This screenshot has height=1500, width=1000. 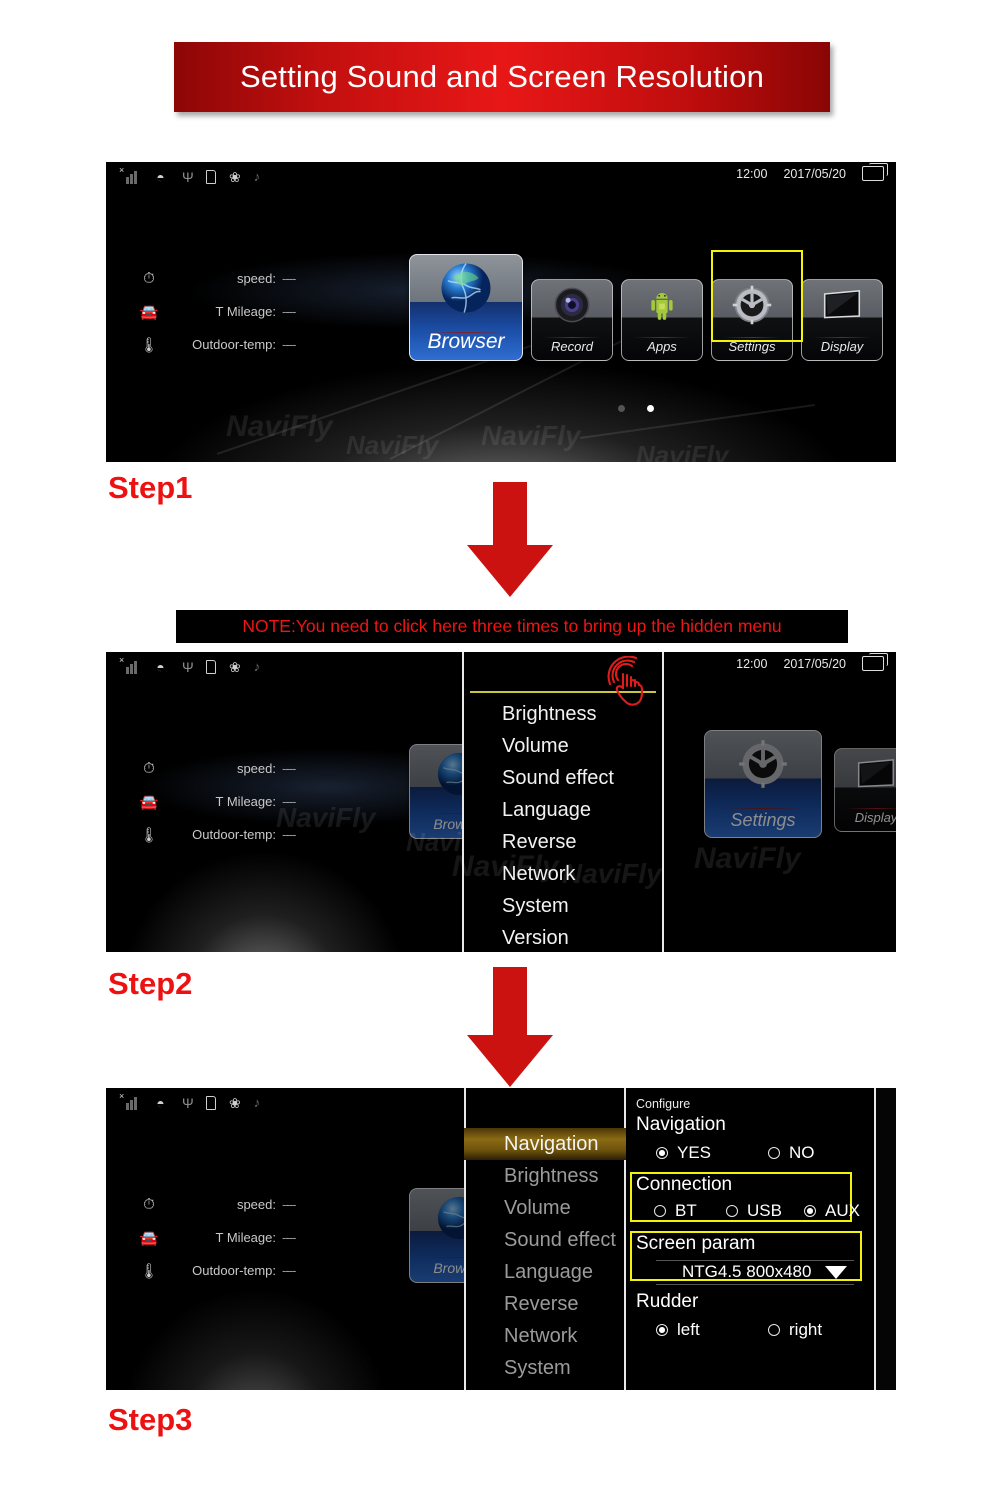 I want to click on hidden-menu-item-system: System, so click(x=563, y=906).